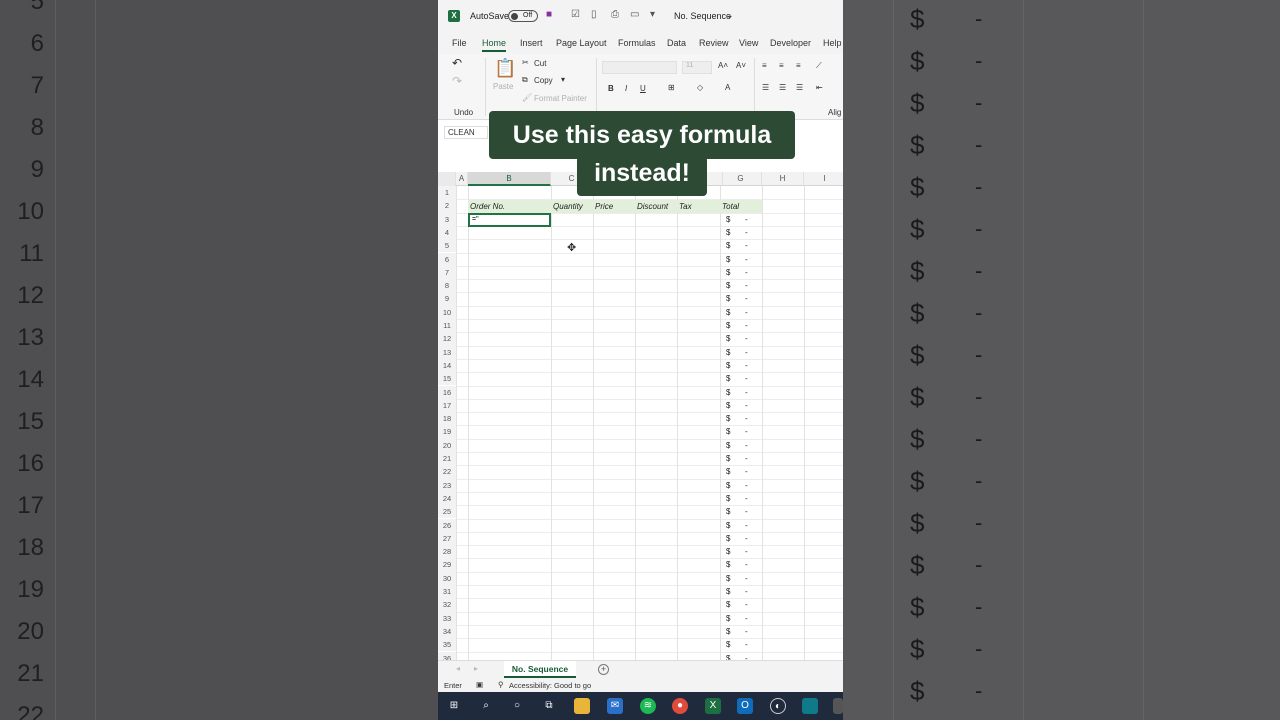 Image resolution: width=1280 pixels, height=720 pixels. I want to click on customize-icon: ▾, so click(652, 14).